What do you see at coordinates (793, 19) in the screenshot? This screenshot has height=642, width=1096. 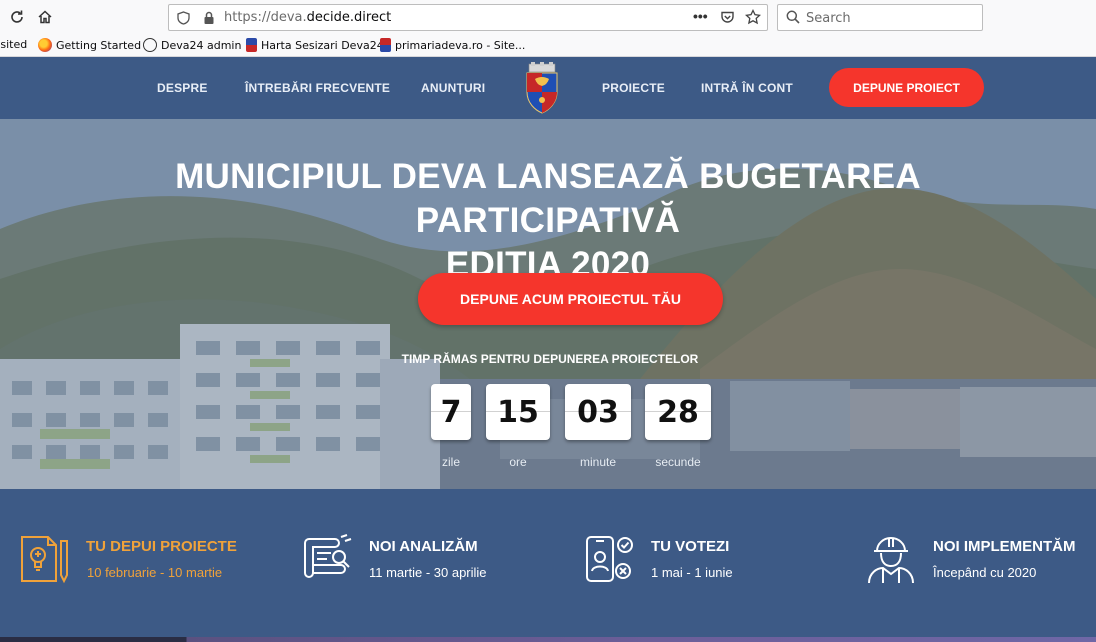 I see `search-icon` at bounding box center [793, 19].